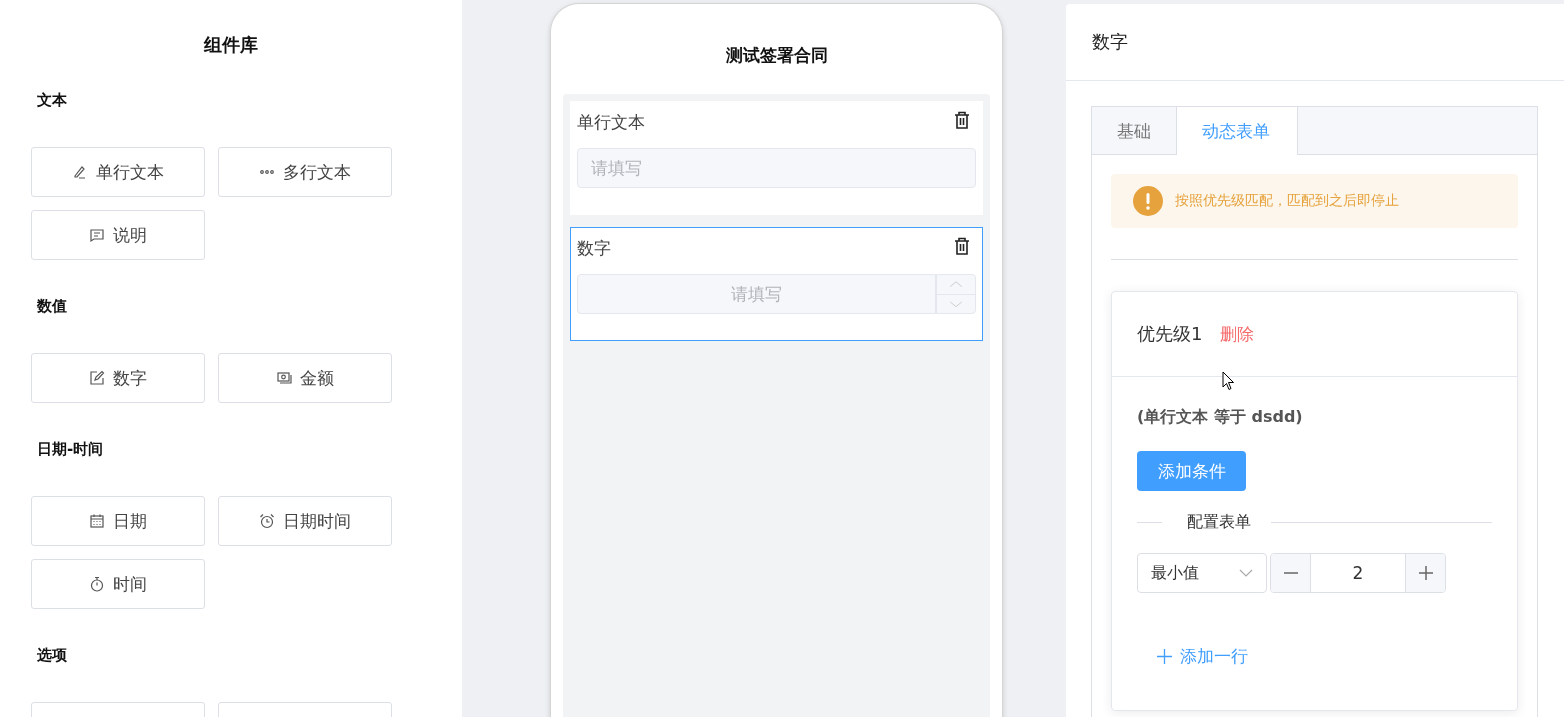 Image resolution: width=1564 pixels, height=717 pixels. What do you see at coordinates (118, 235) in the screenshot?
I see `component-button: 说明` at bounding box center [118, 235].